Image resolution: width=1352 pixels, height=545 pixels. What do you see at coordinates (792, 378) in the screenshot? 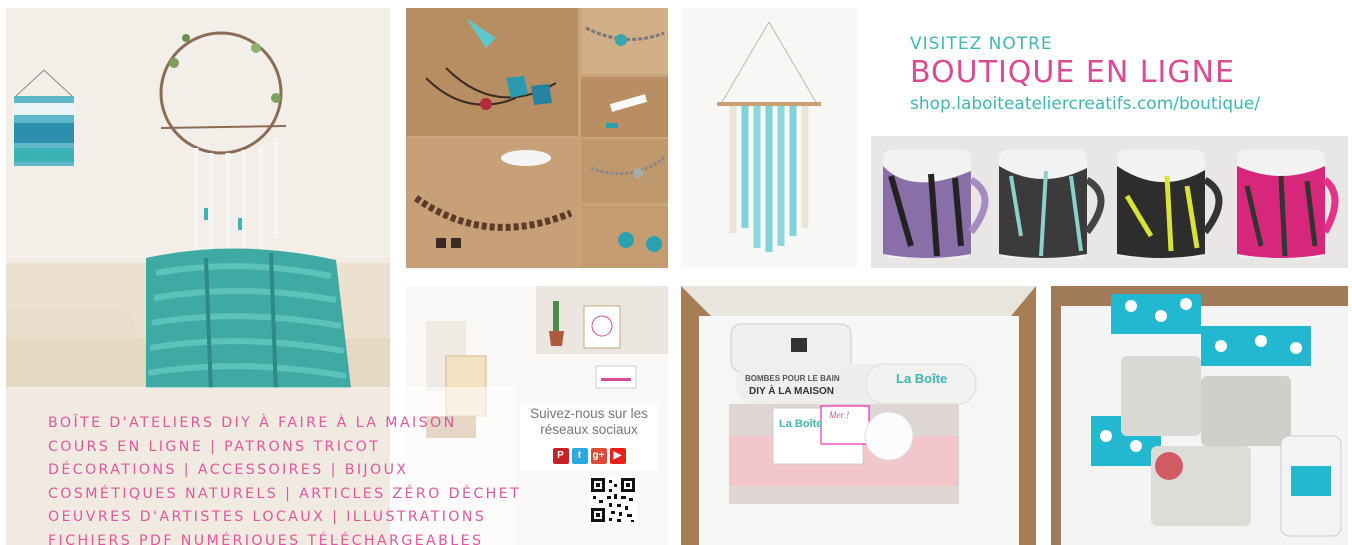
I see `box-label-bath-bombs: BOMBES POUR LE BAIN` at bounding box center [792, 378].